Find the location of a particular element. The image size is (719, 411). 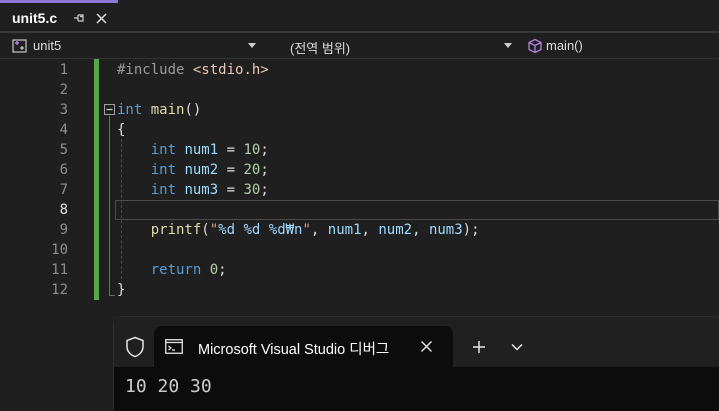

project-dropdown-label: unit5 is located at coordinates (47, 45).